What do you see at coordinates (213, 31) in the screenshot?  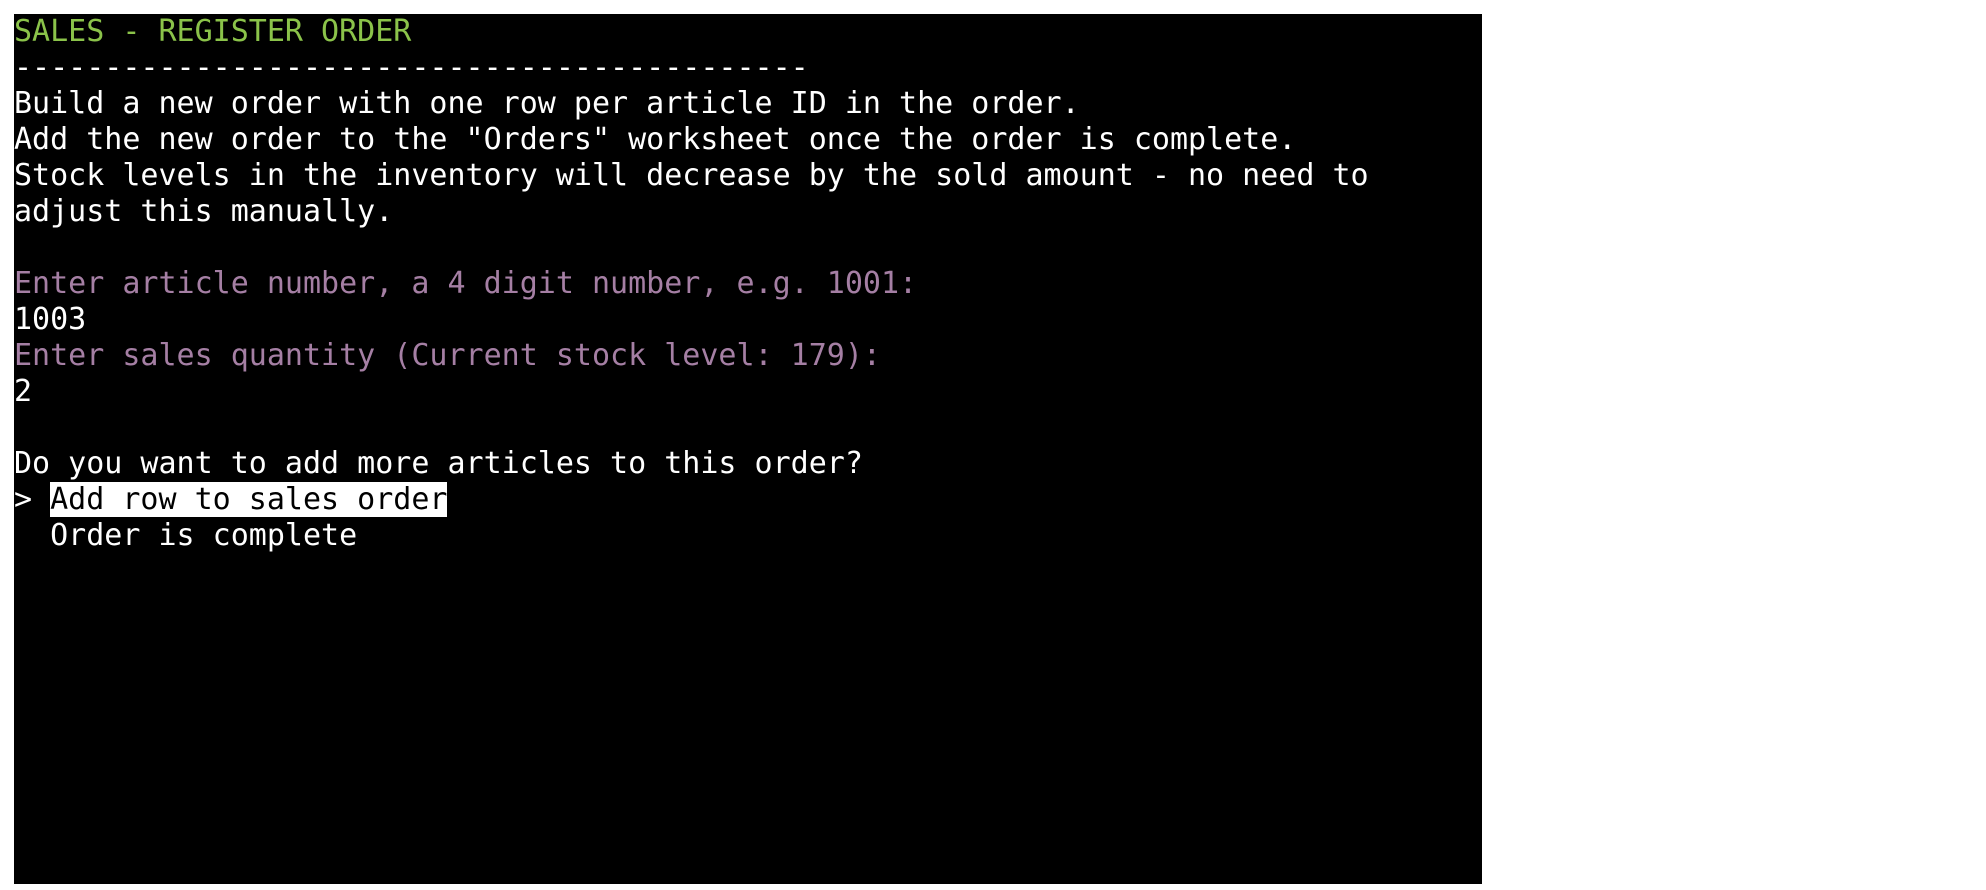 I see `screen-title: SALES - REGISTER ORDER` at bounding box center [213, 31].